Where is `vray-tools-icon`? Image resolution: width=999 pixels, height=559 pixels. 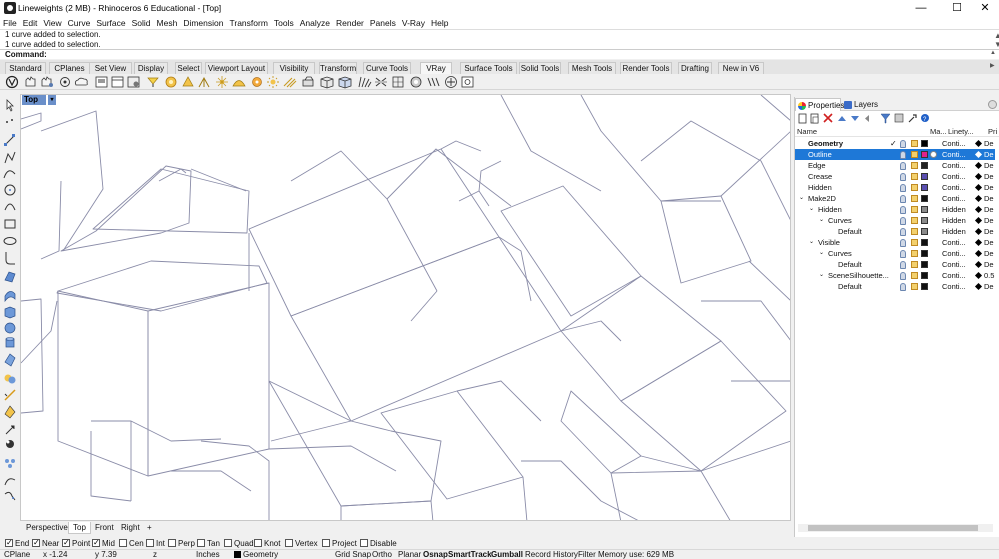 vray-tools-icon is located at coordinates (433, 82).